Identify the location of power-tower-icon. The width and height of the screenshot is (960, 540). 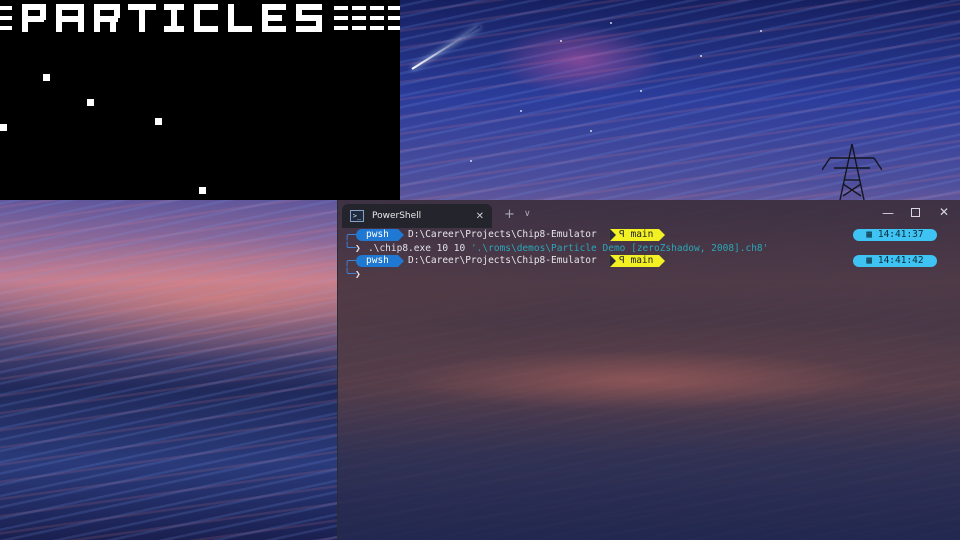
(852, 172).